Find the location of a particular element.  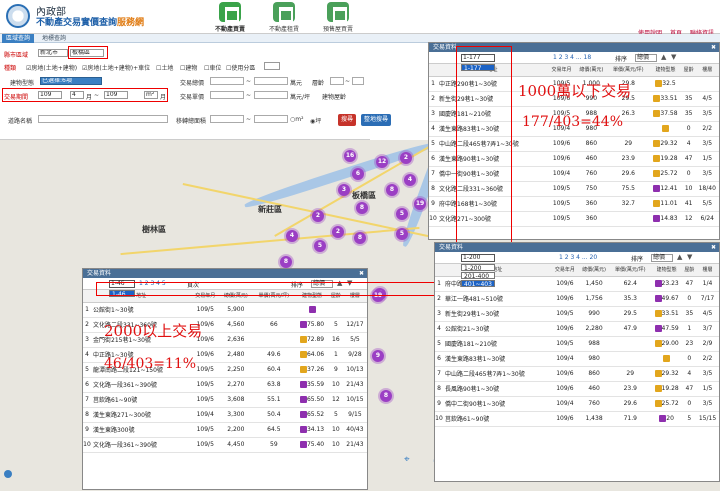

page-links: 1 2 3 4 ... 18 is located at coordinates (572, 57).